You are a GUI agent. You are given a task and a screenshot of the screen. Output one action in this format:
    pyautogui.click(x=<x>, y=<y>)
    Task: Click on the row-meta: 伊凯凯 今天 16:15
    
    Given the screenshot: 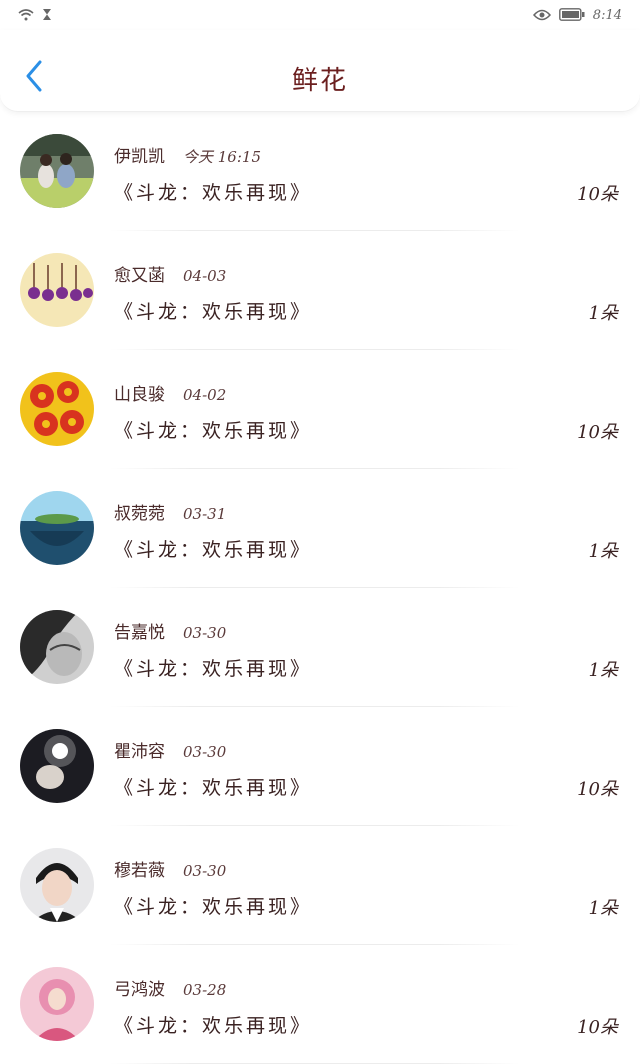 What is the action you would take?
    pyautogui.click(x=187, y=154)
    